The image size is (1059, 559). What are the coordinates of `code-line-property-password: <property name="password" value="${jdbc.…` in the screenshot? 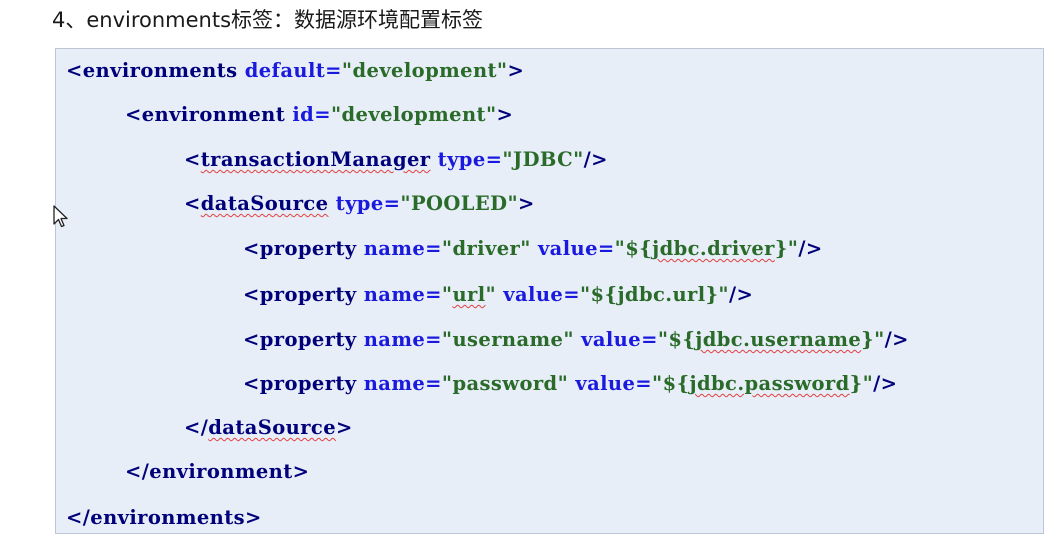 It's located at (570, 383).